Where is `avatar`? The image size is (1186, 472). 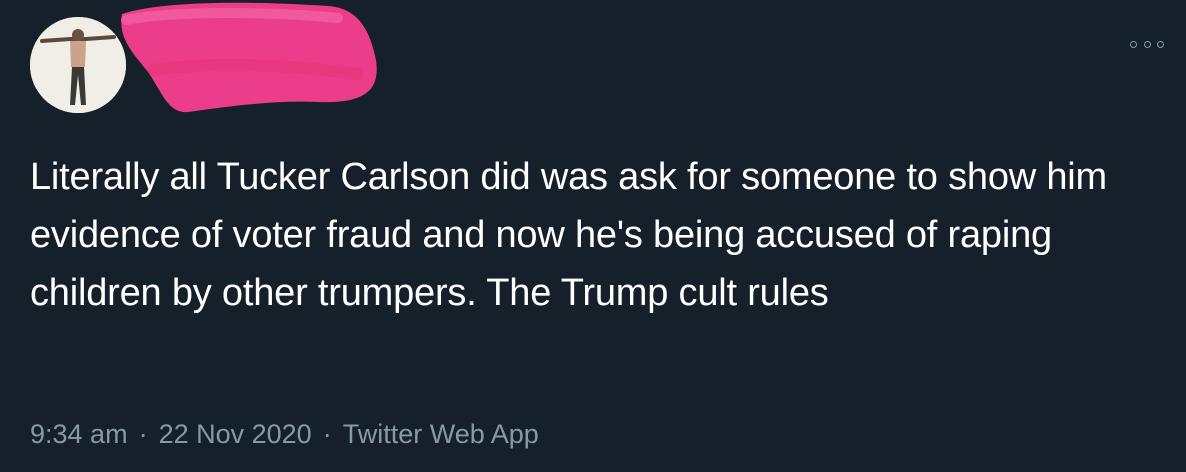
avatar is located at coordinates (78, 65).